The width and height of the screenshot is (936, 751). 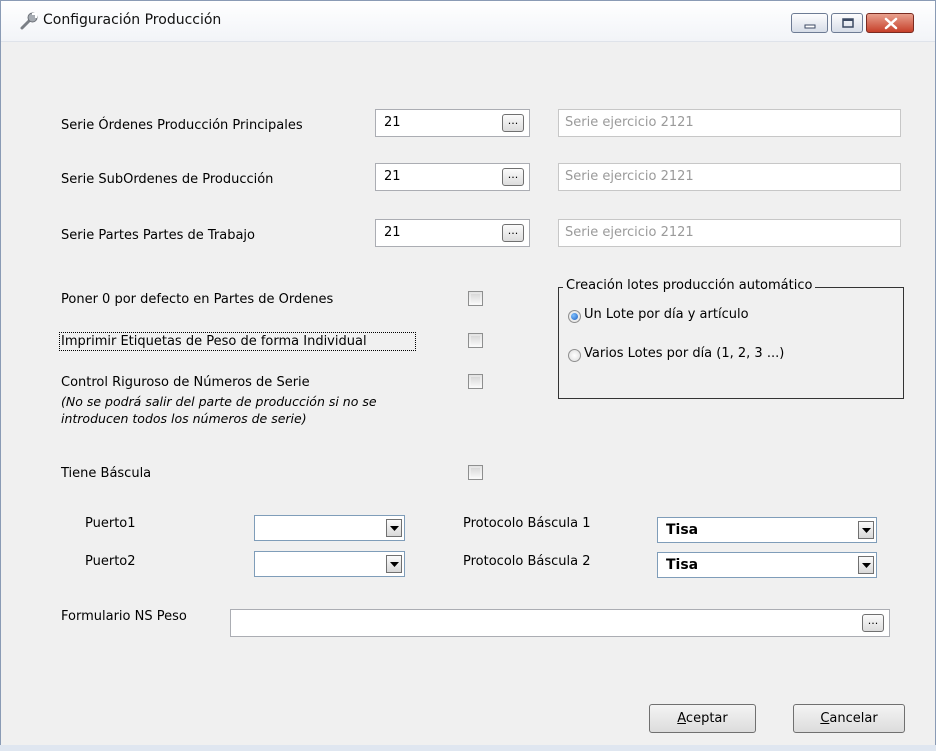 I want to click on lote-dia-articulo-label: Un Lote por día y artículo, so click(x=666, y=314).